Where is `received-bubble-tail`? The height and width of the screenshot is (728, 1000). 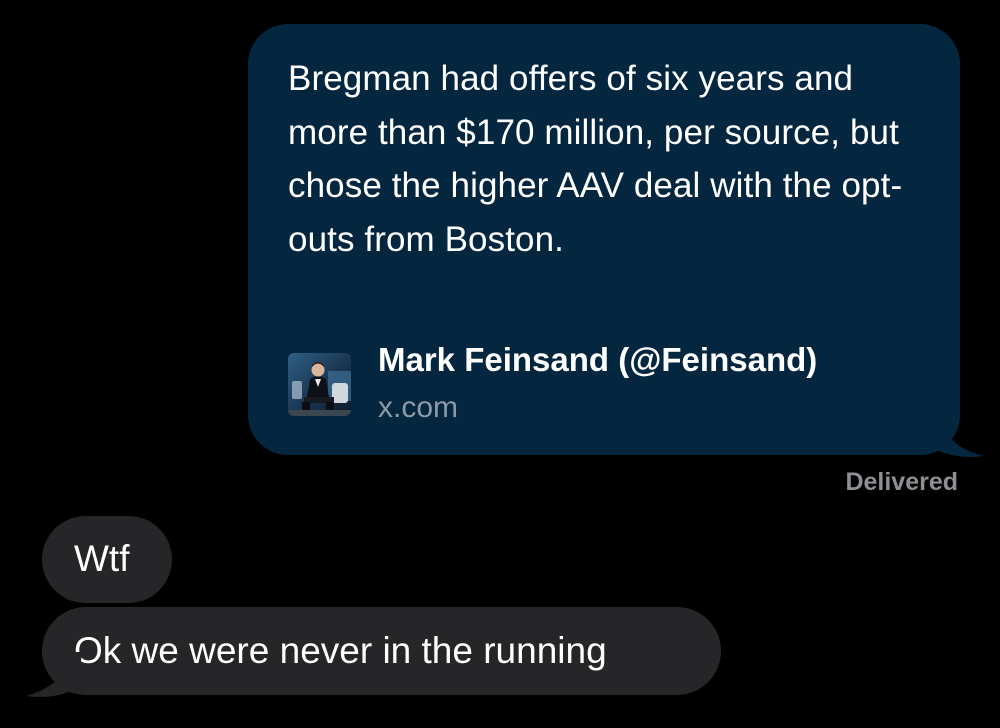 received-bubble-tail is located at coordinates (54, 674).